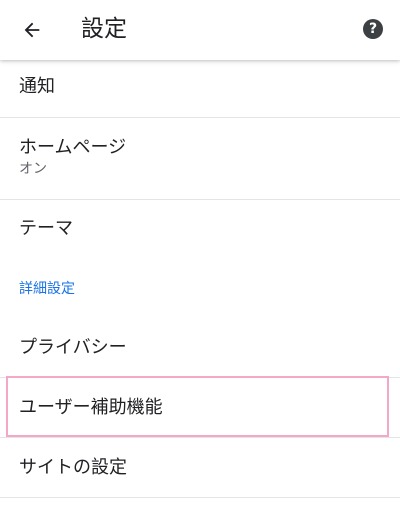 Image resolution: width=400 pixels, height=505 pixels. Describe the element at coordinates (73, 147) in the screenshot. I see `settings-item-label: ホームページ` at that location.